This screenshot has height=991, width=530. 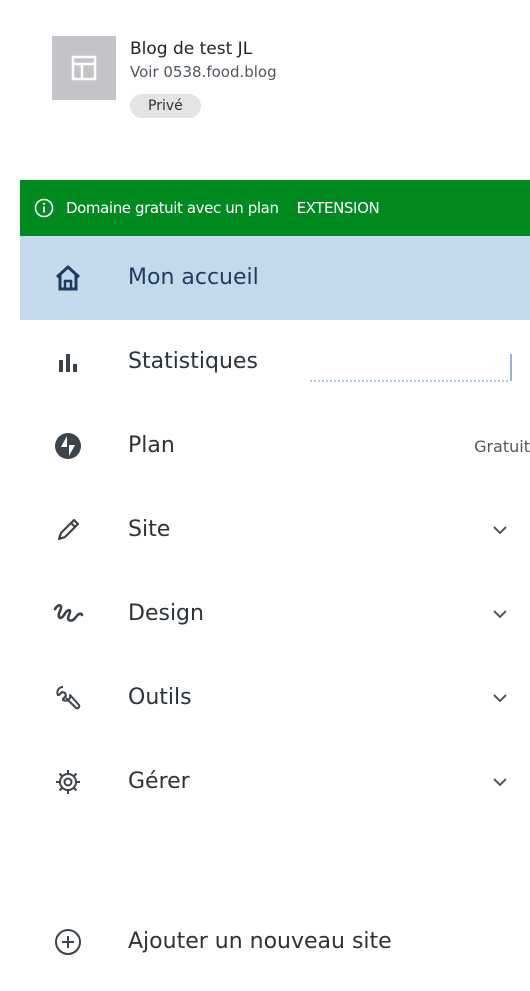 I want to click on private-badge: Privé, so click(x=165, y=106).